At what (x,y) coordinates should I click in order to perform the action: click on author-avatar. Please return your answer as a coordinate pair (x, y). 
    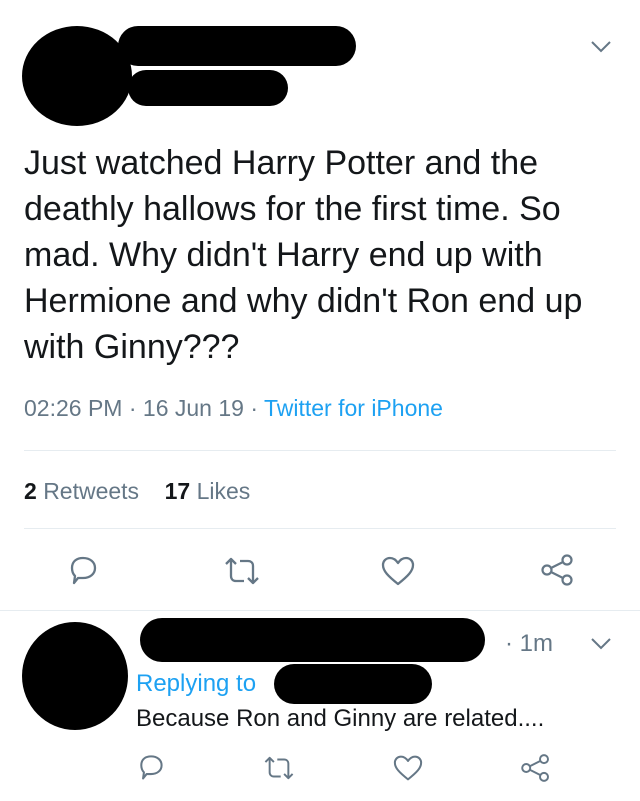
    Looking at the image, I should click on (77, 76).